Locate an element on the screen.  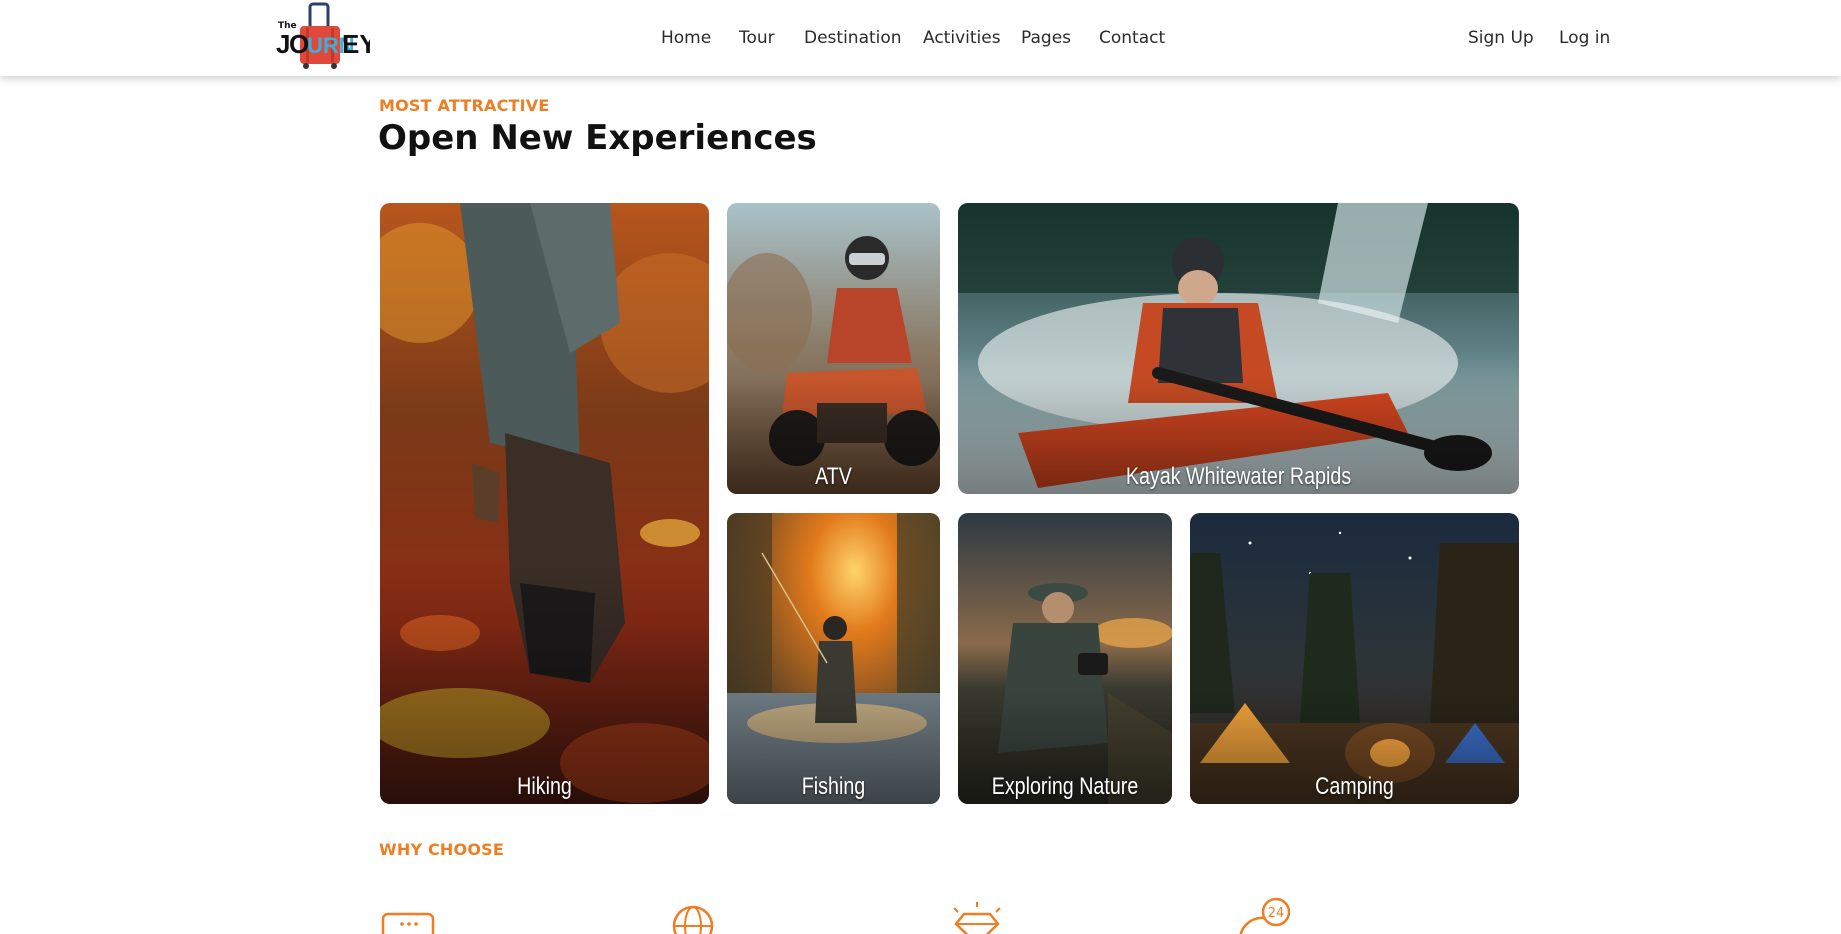
nav-activities: Activities is located at coordinates (962, 38).